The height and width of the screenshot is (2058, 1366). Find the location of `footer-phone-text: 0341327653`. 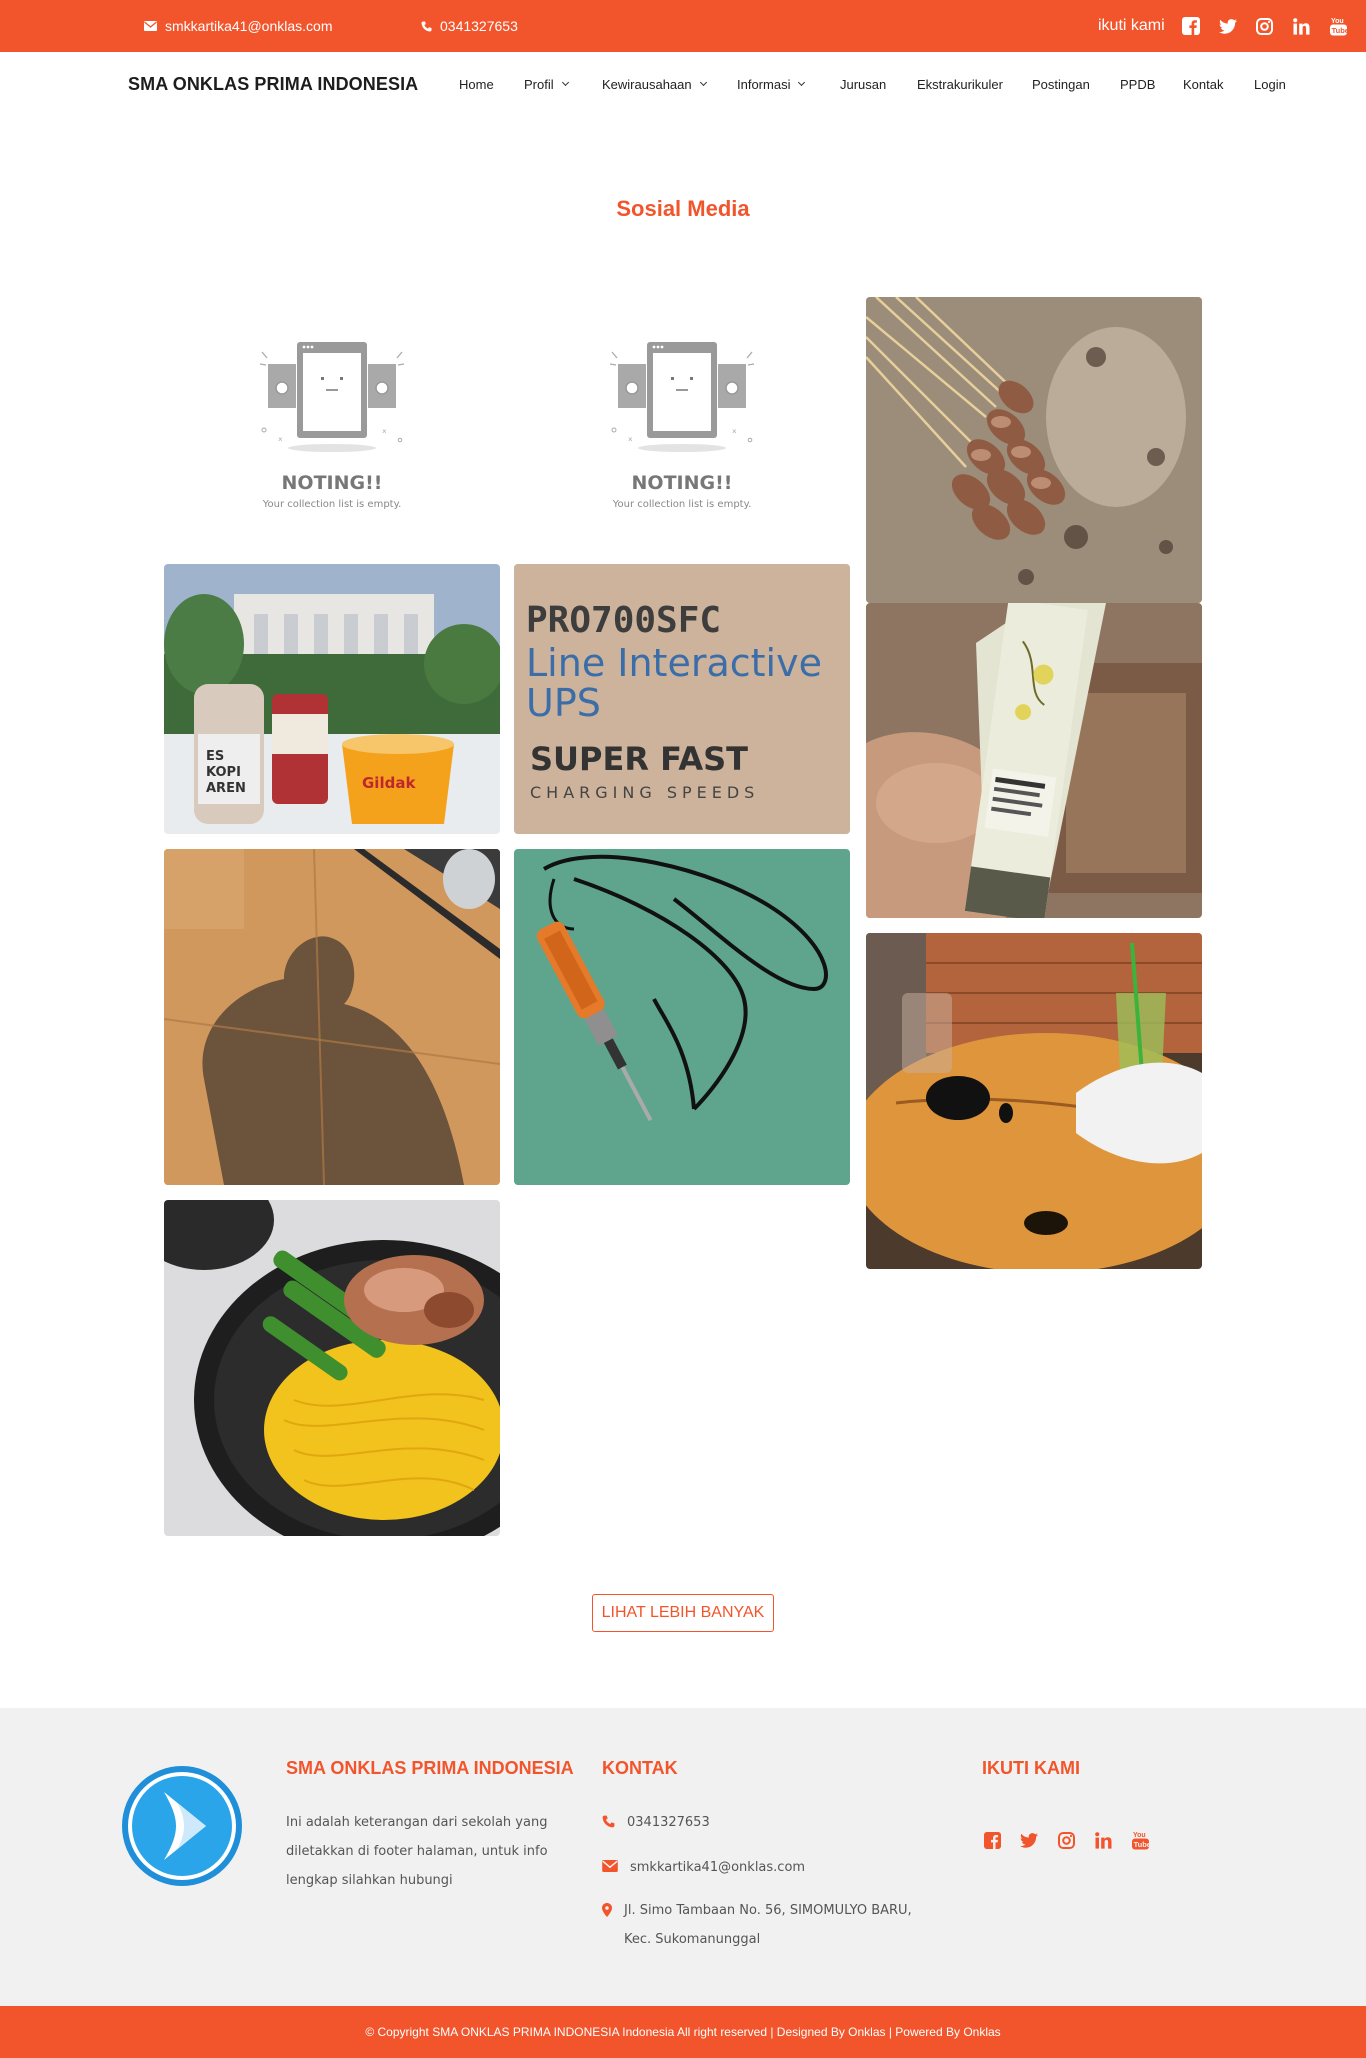

footer-phone-text: 0341327653 is located at coordinates (668, 1822).